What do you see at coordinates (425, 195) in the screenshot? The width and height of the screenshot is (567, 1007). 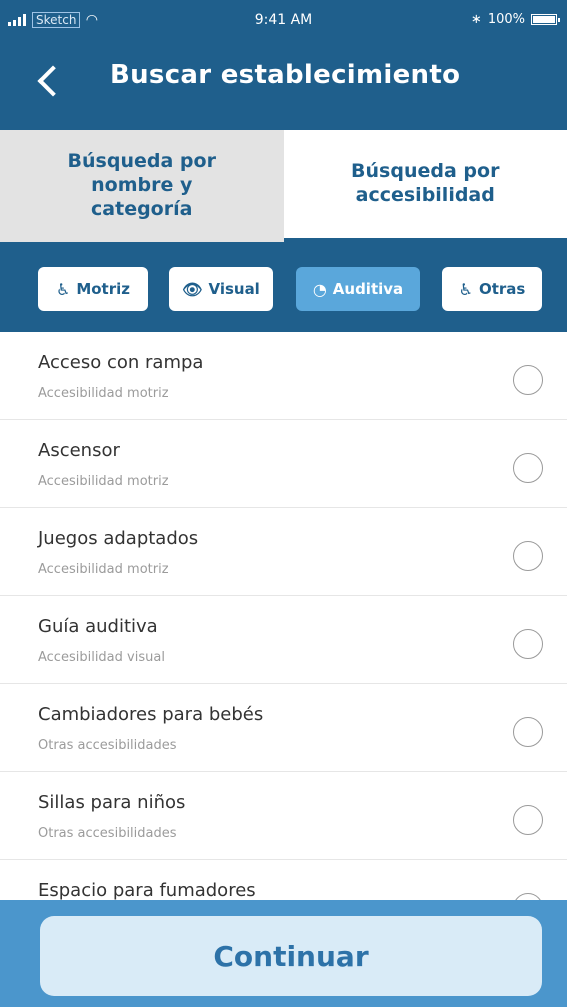 I see `tab-label-line: accesibilidad` at bounding box center [425, 195].